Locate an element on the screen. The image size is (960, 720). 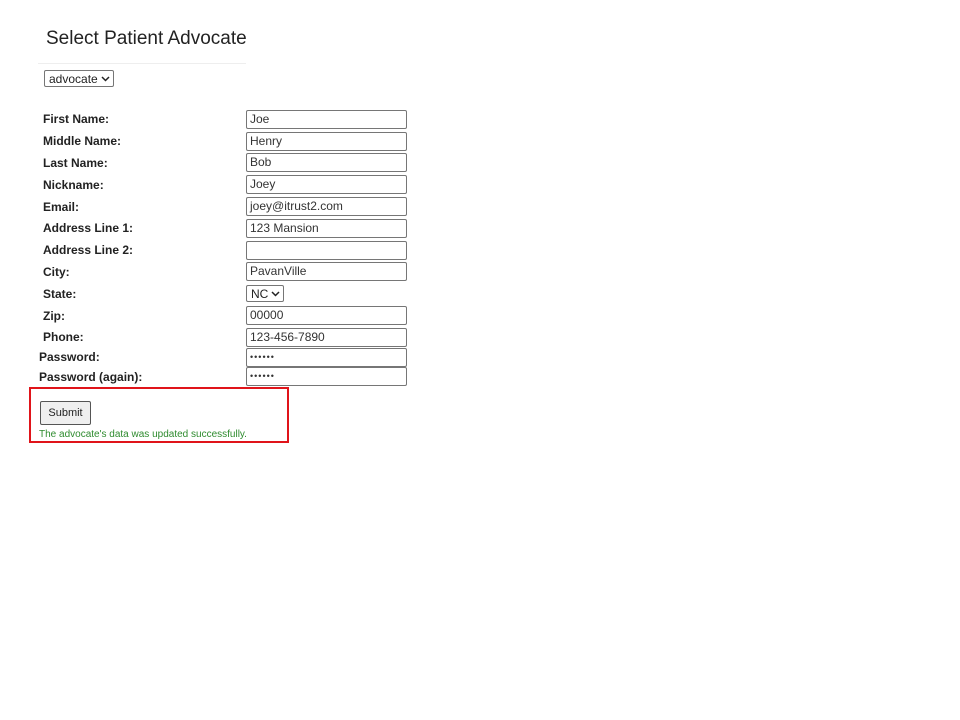
state-select: NC is located at coordinates (265, 293).